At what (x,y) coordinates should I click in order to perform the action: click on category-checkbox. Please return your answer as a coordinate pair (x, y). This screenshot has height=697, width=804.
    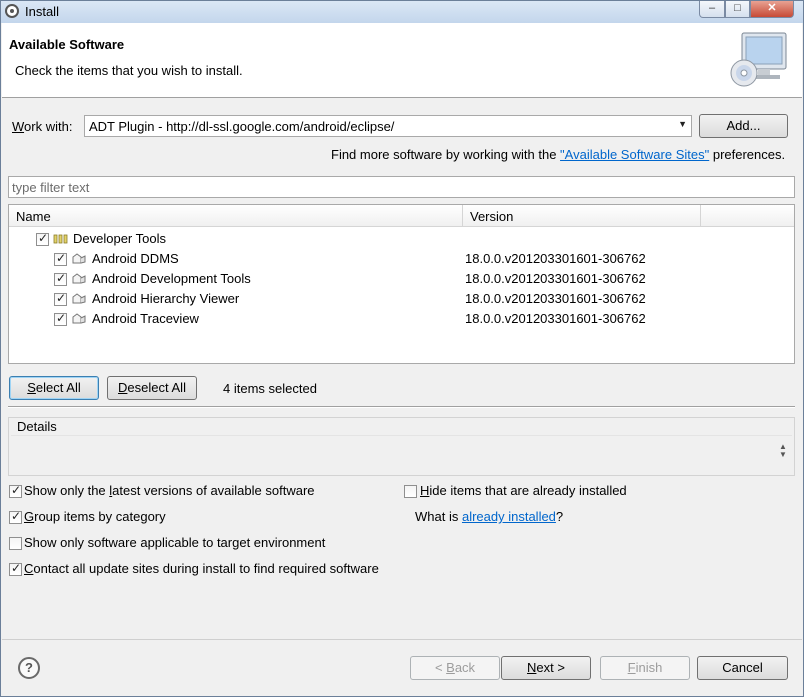
    Looking at the image, I should click on (42, 238).